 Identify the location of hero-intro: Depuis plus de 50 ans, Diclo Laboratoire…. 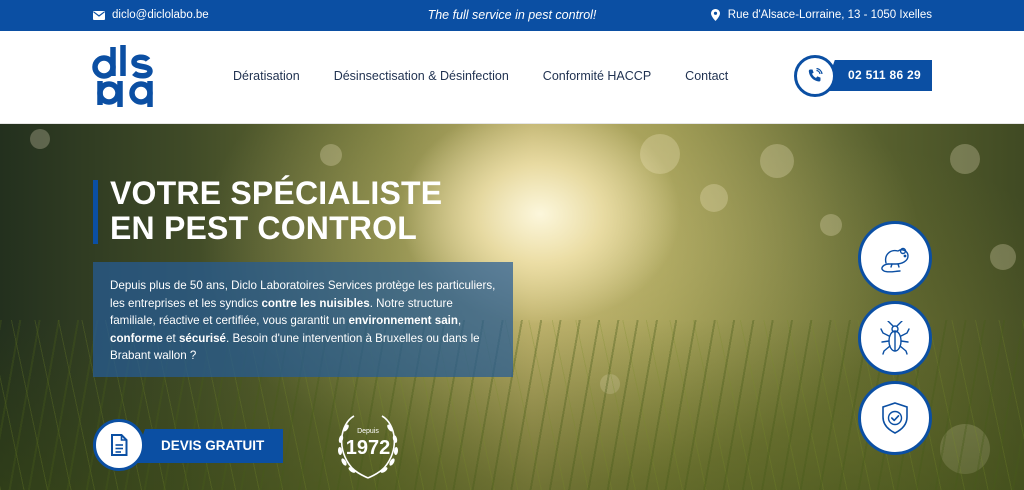
(303, 319).